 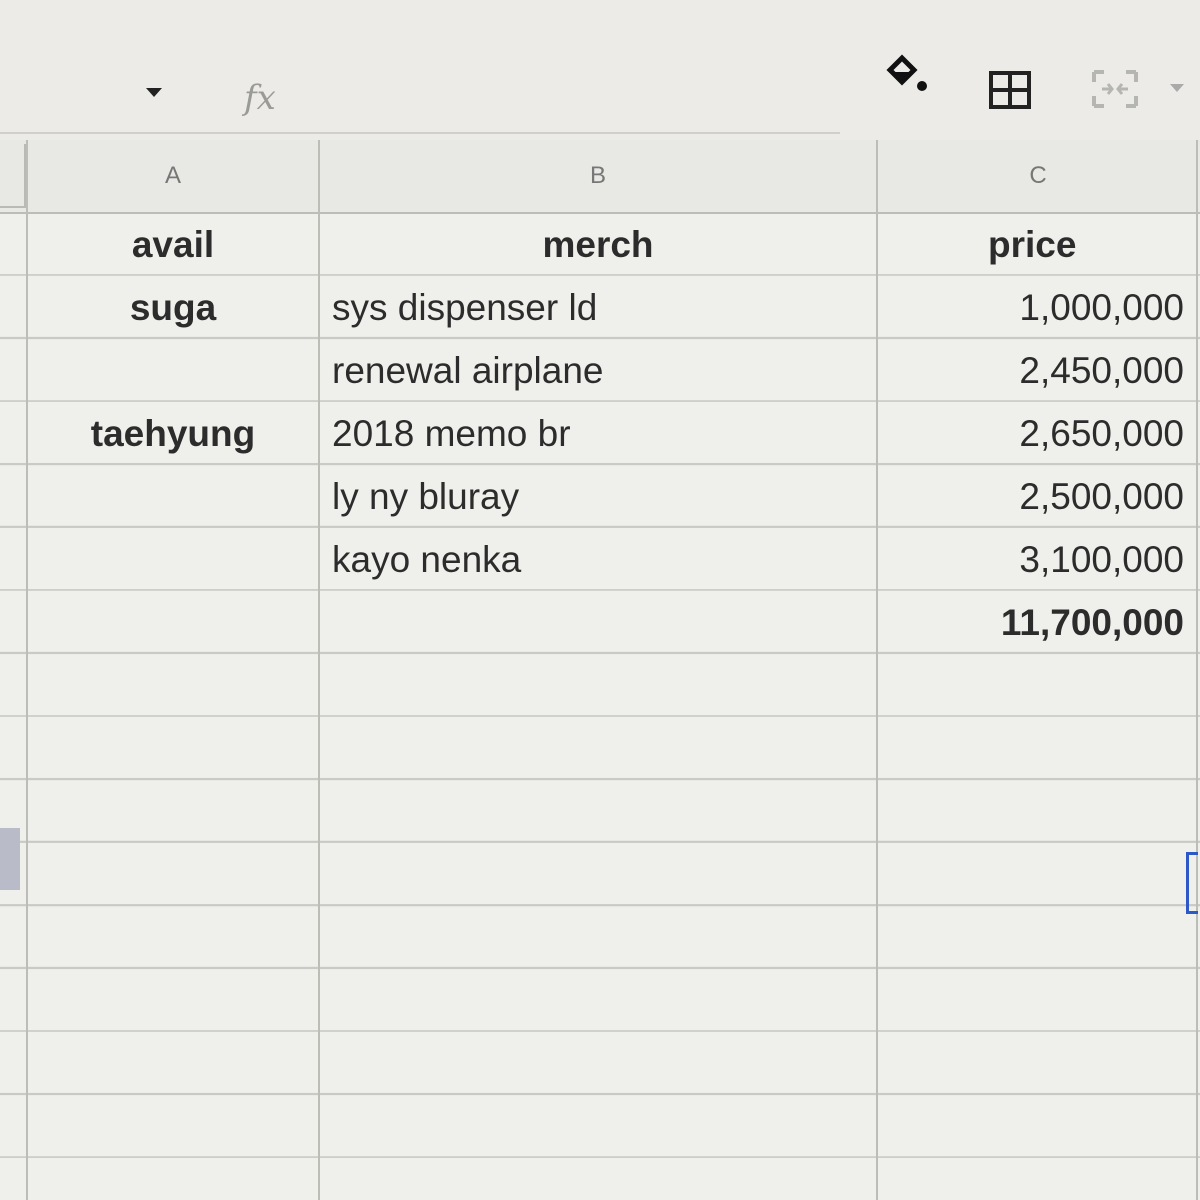 What do you see at coordinates (173, 308) in the screenshot?
I see `cell-a2: suga` at bounding box center [173, 308].